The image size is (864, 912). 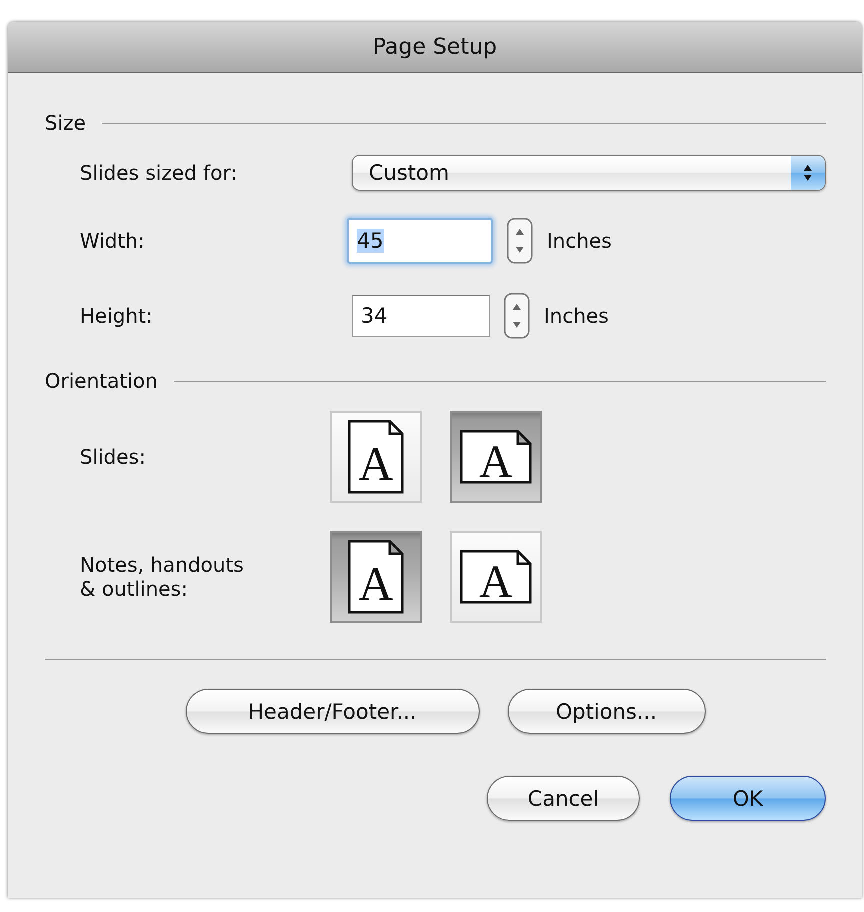 What do you see at coordinates (420, 241) in the screenshot?
I see `width-field: 45` at bounding box center [420, 241].